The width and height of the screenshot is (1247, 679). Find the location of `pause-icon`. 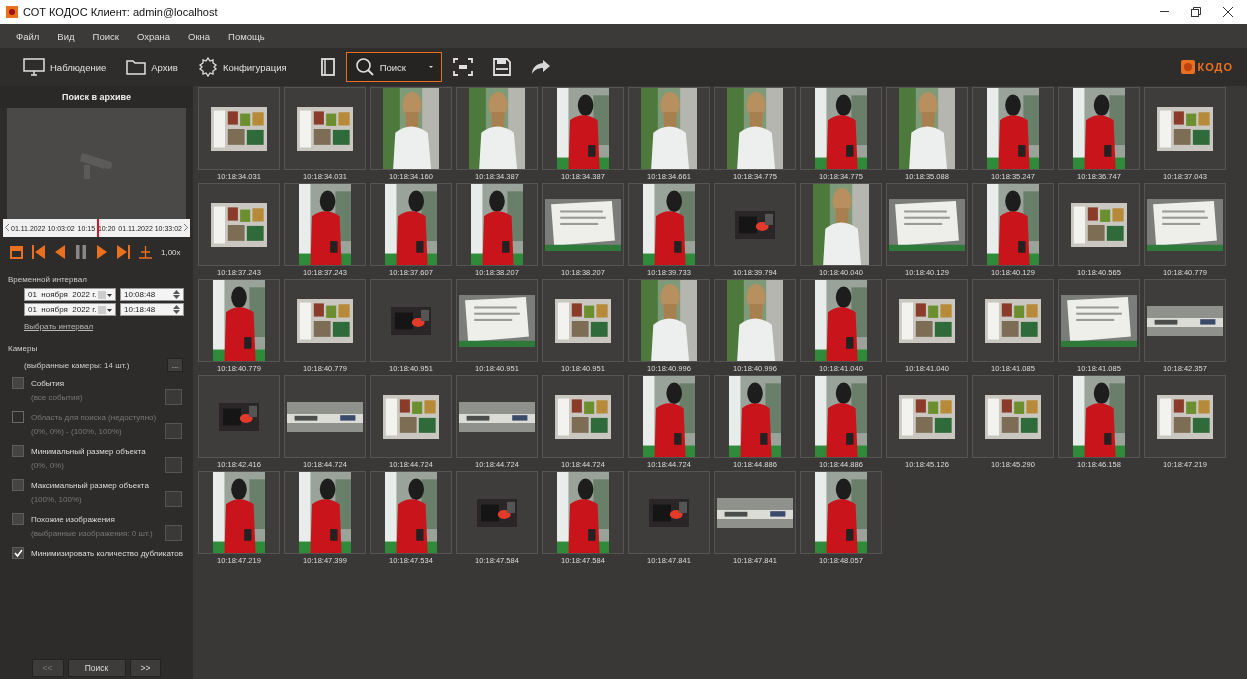

pause-icon is located at coordinates (81, 252).